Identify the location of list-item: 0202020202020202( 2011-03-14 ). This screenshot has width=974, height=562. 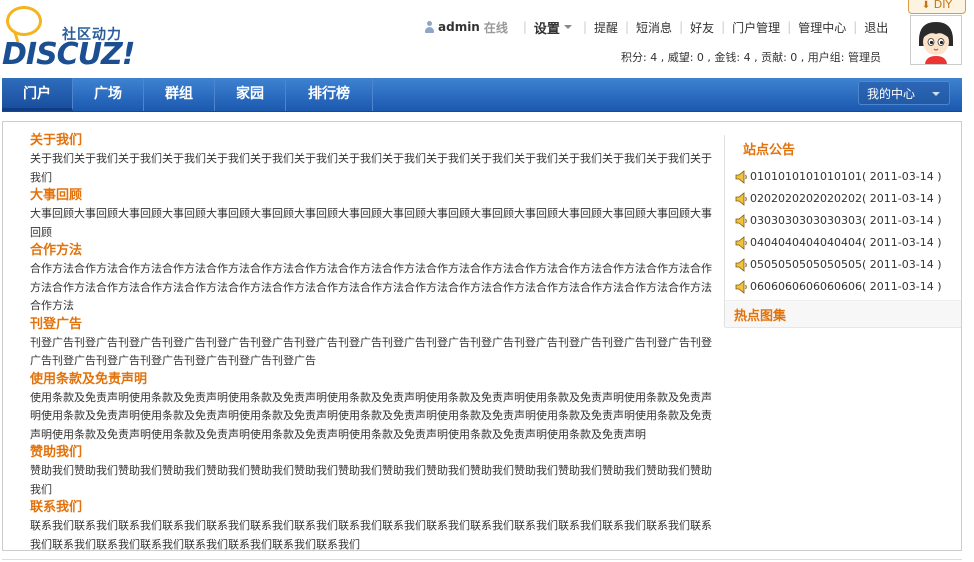
(838, 199).